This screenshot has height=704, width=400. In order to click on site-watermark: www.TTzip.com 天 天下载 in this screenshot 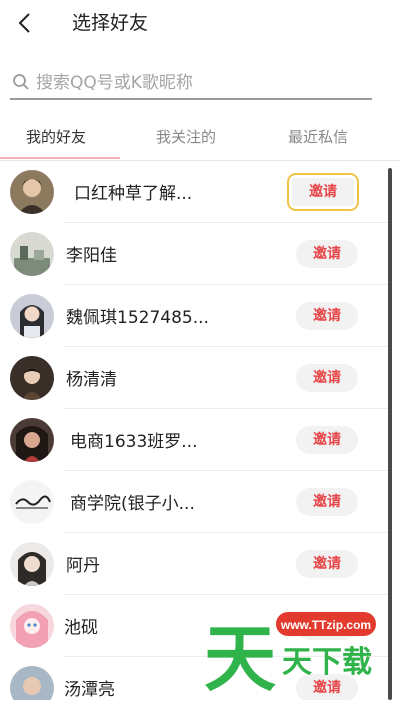, I will do `click(300, 650)`.